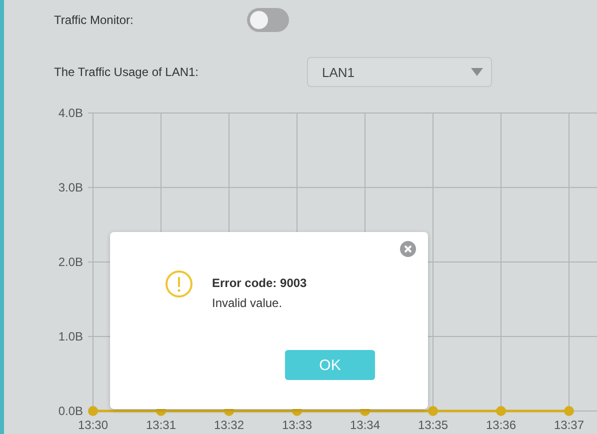  Describe the element at coordinates (408, 249) in the screenshot. I see `close-icon` at that location.